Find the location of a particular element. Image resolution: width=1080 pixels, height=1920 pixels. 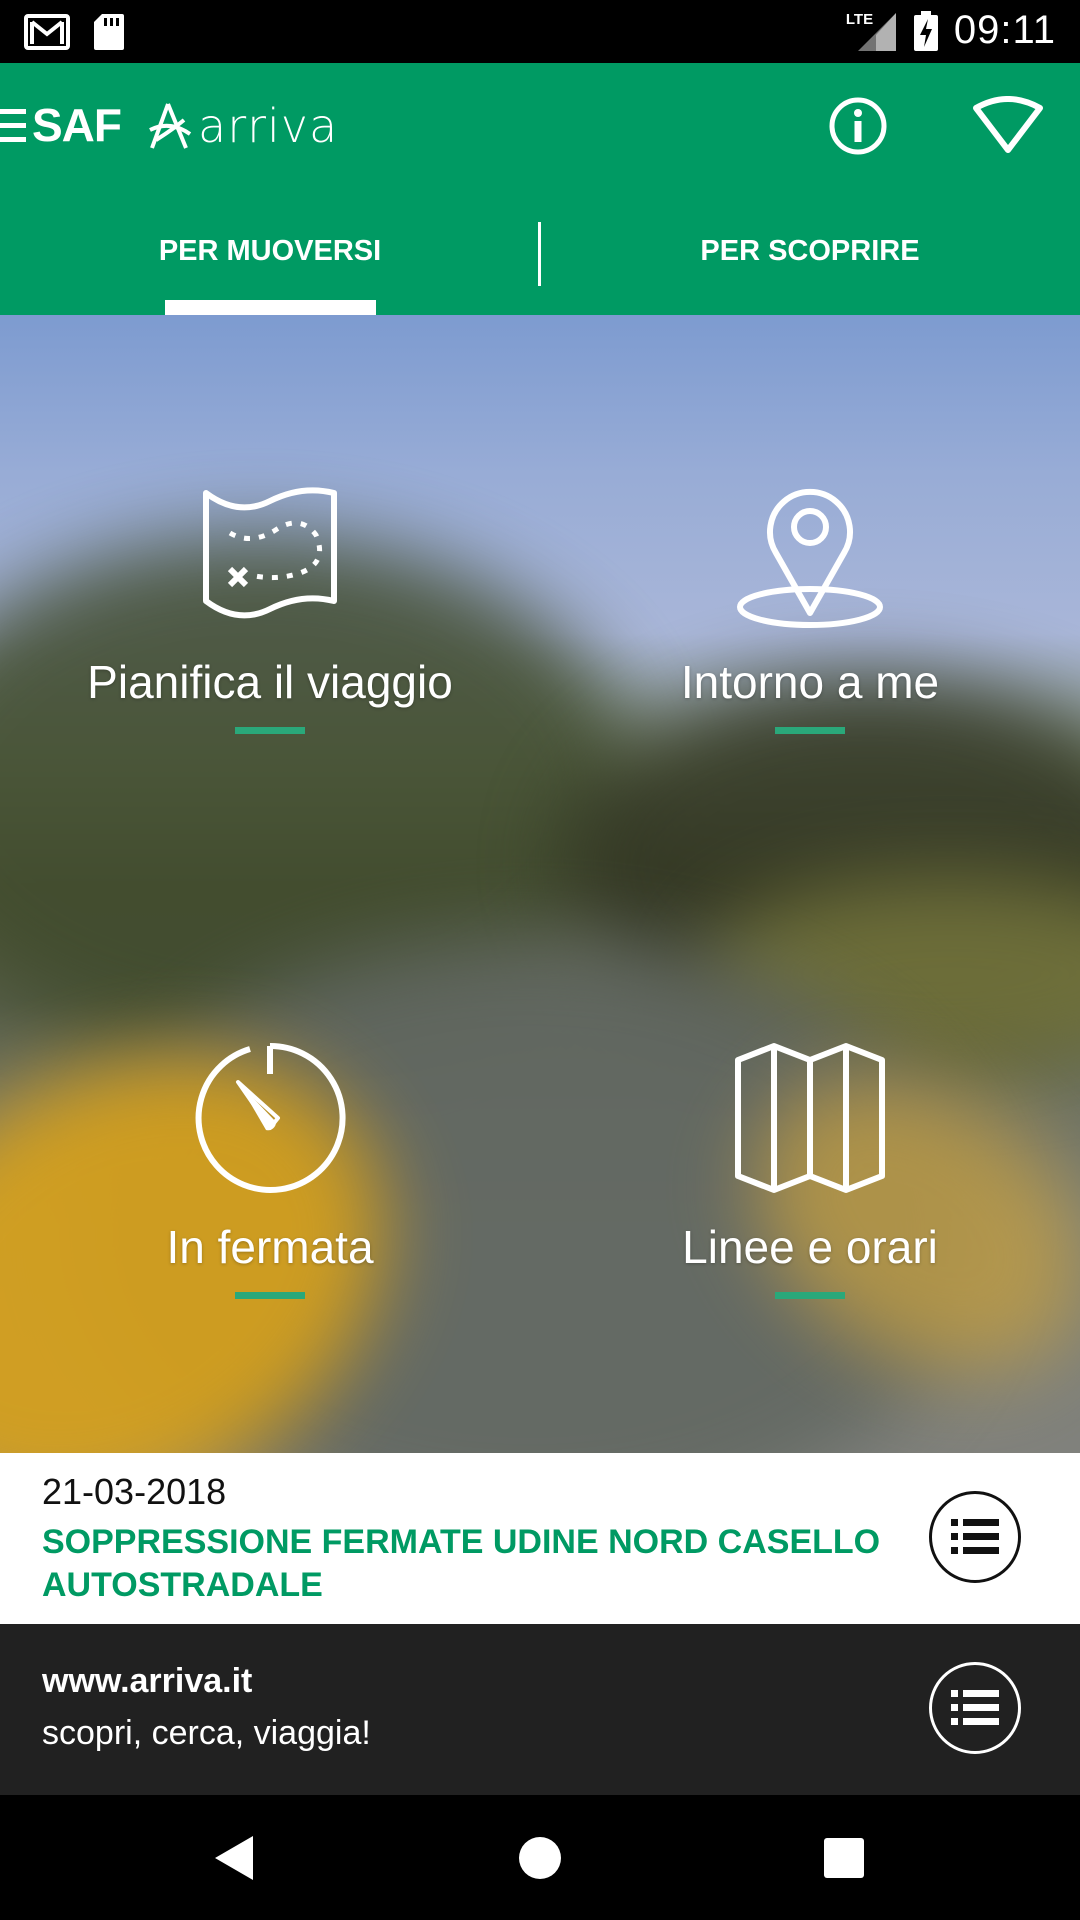

gmail-icon is located at coordinates (47, 32).